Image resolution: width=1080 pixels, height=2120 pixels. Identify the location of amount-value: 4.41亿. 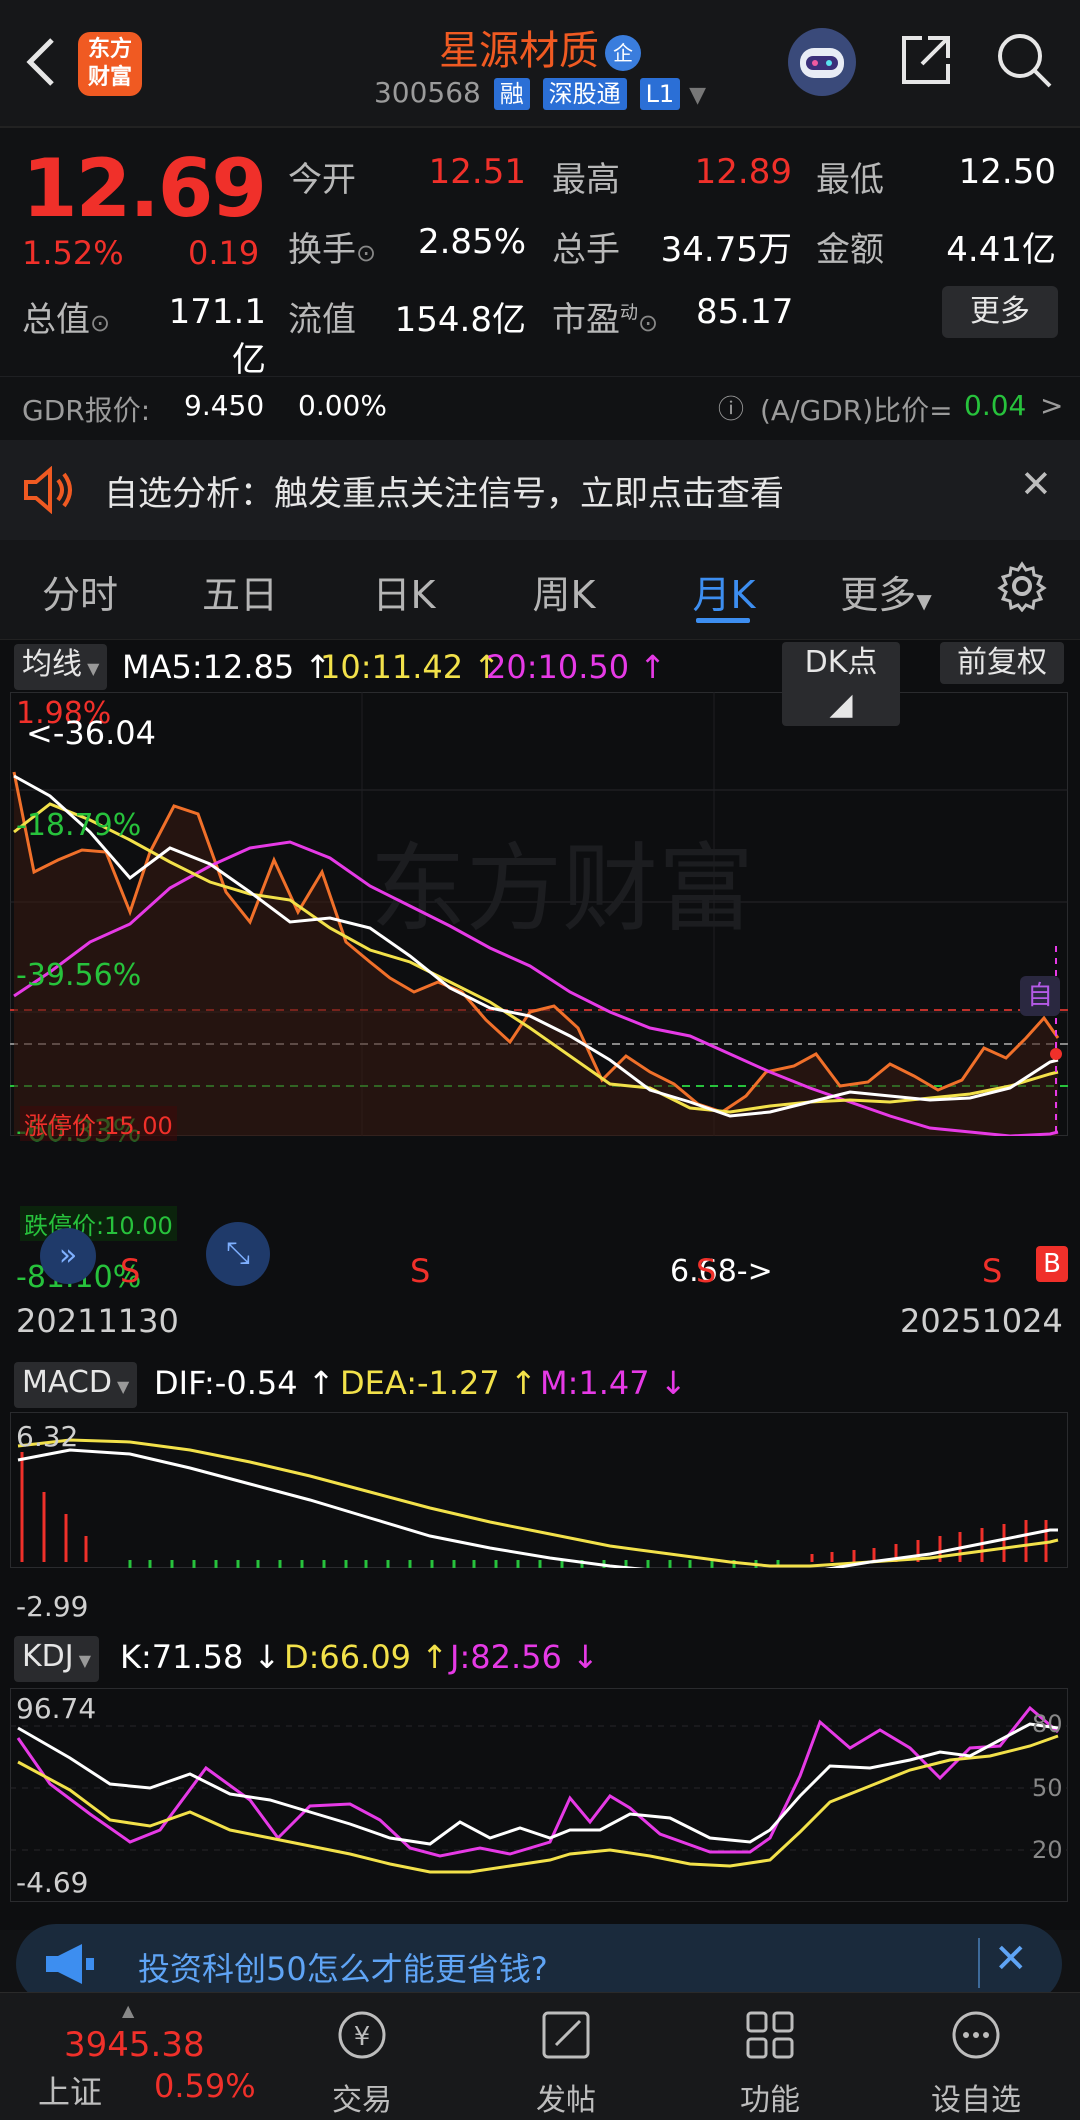
(1001, 250).